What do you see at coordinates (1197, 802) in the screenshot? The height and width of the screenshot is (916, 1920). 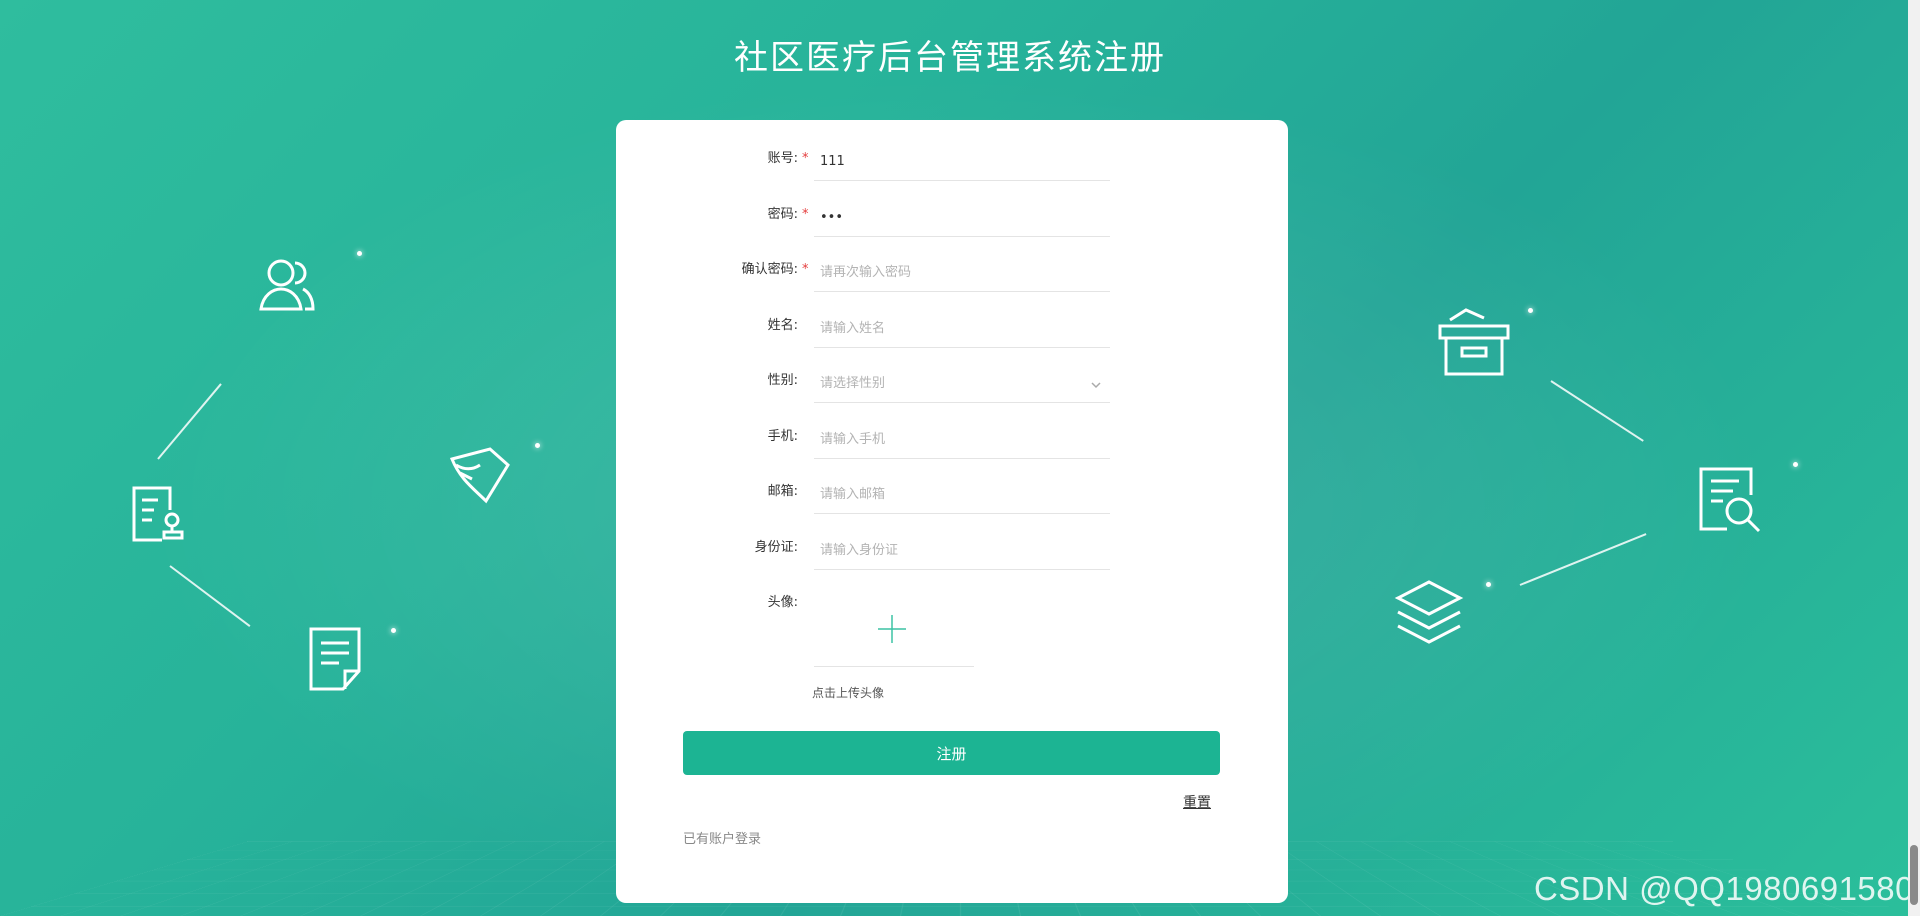 I see `reset-link: 重置` at bounding box center [1197, 802].